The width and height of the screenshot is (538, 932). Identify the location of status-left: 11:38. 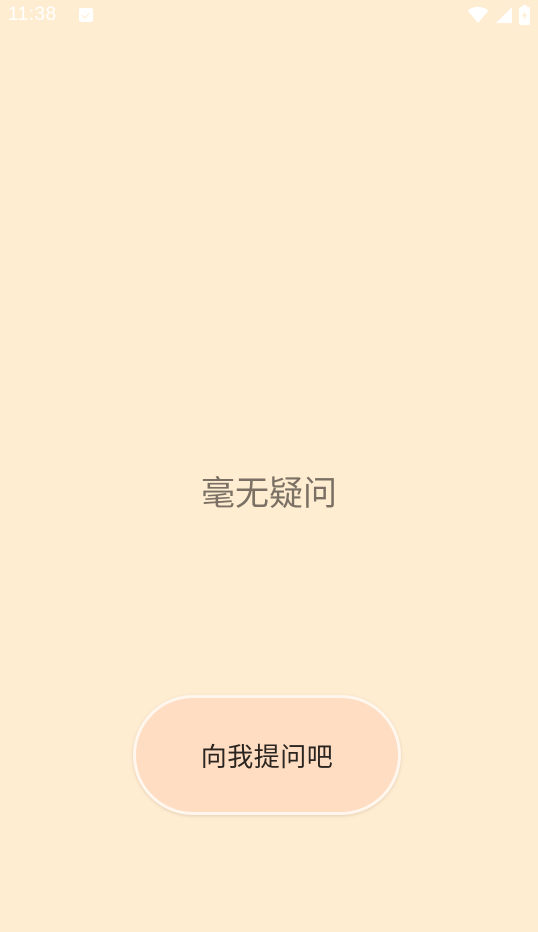
(50, 15).